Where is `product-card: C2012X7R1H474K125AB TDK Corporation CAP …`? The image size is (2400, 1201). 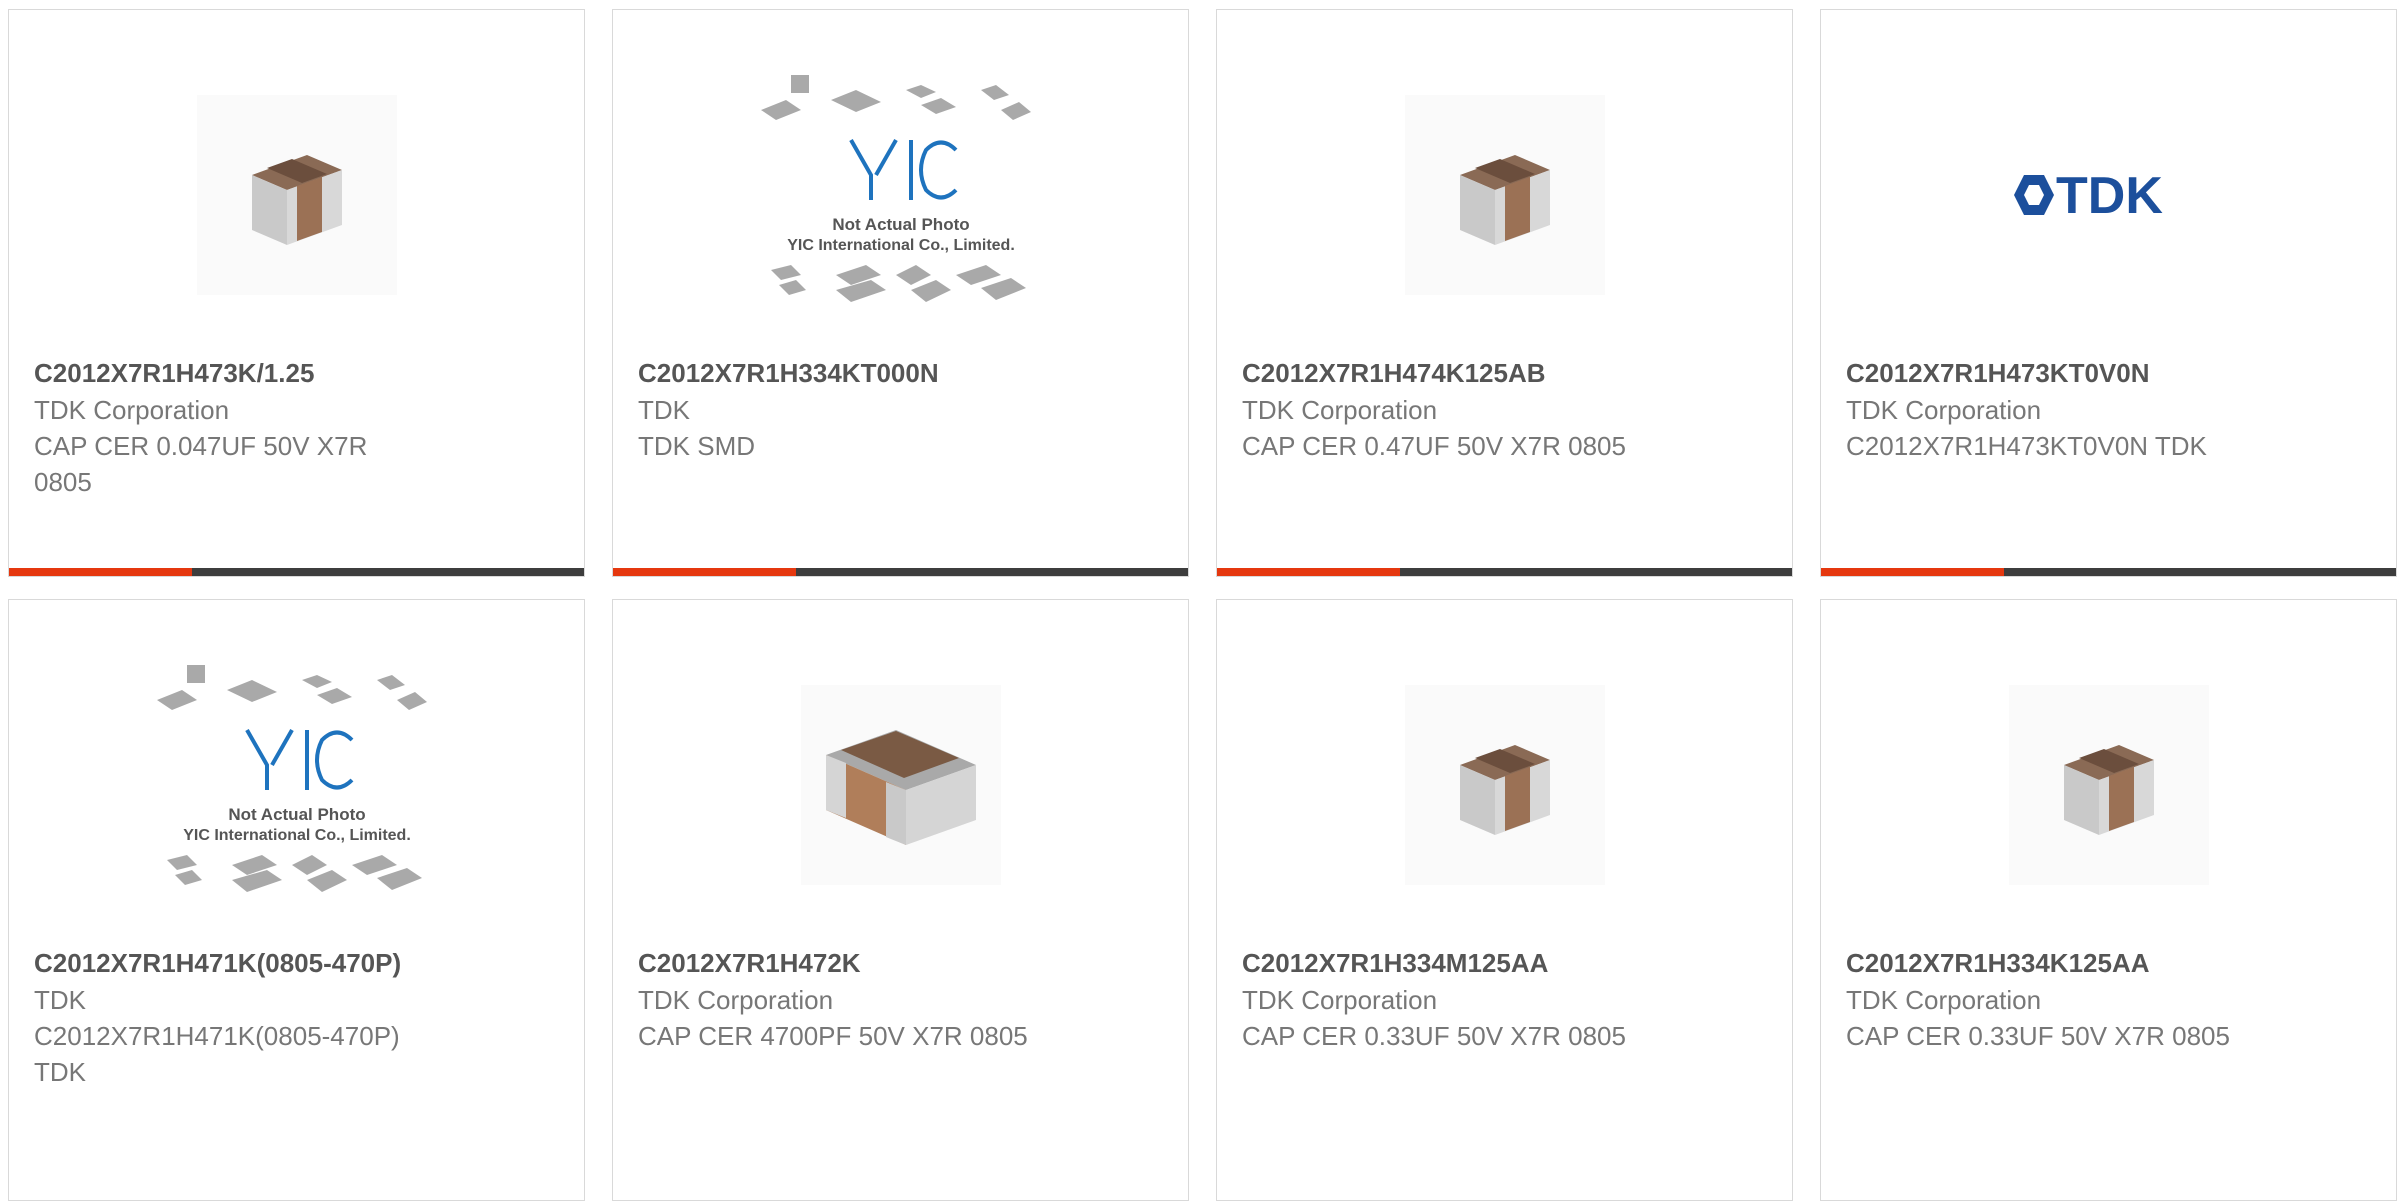 product-card: C2012X7R1H474K125AB TDK Corporation CAP … is located at coordinates (1504, 293).